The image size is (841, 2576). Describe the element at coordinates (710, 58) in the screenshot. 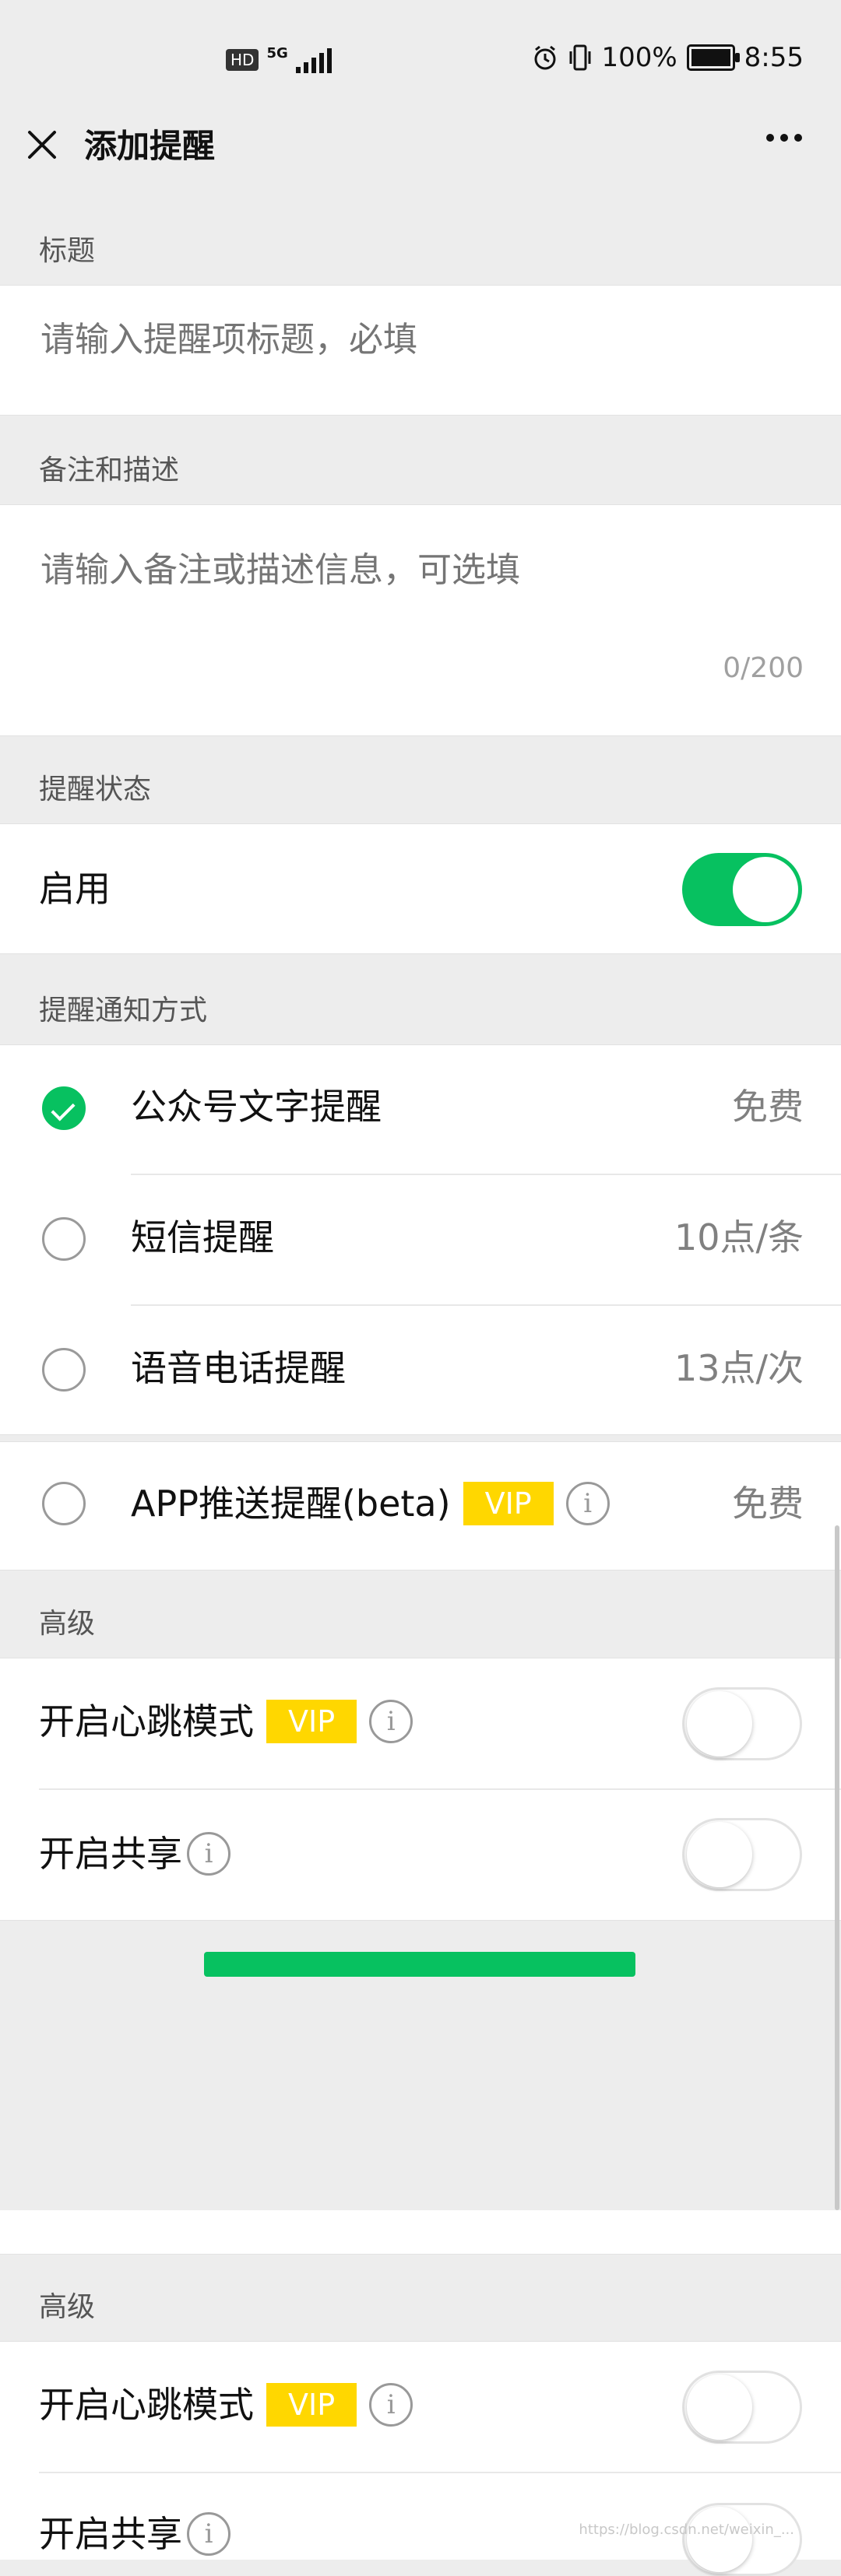

I see `battery-fill` at that location.